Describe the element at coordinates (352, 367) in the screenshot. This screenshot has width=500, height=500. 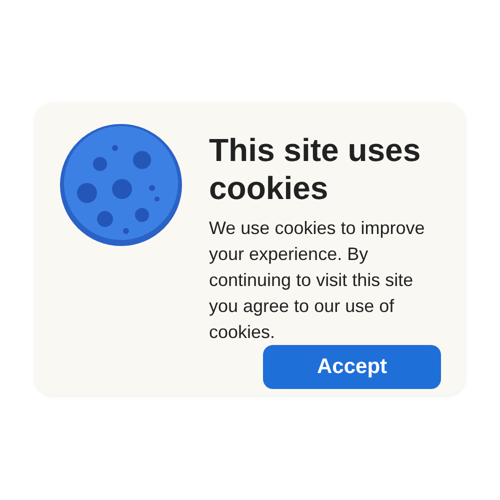
I see `accept-button: Accept` at that location.